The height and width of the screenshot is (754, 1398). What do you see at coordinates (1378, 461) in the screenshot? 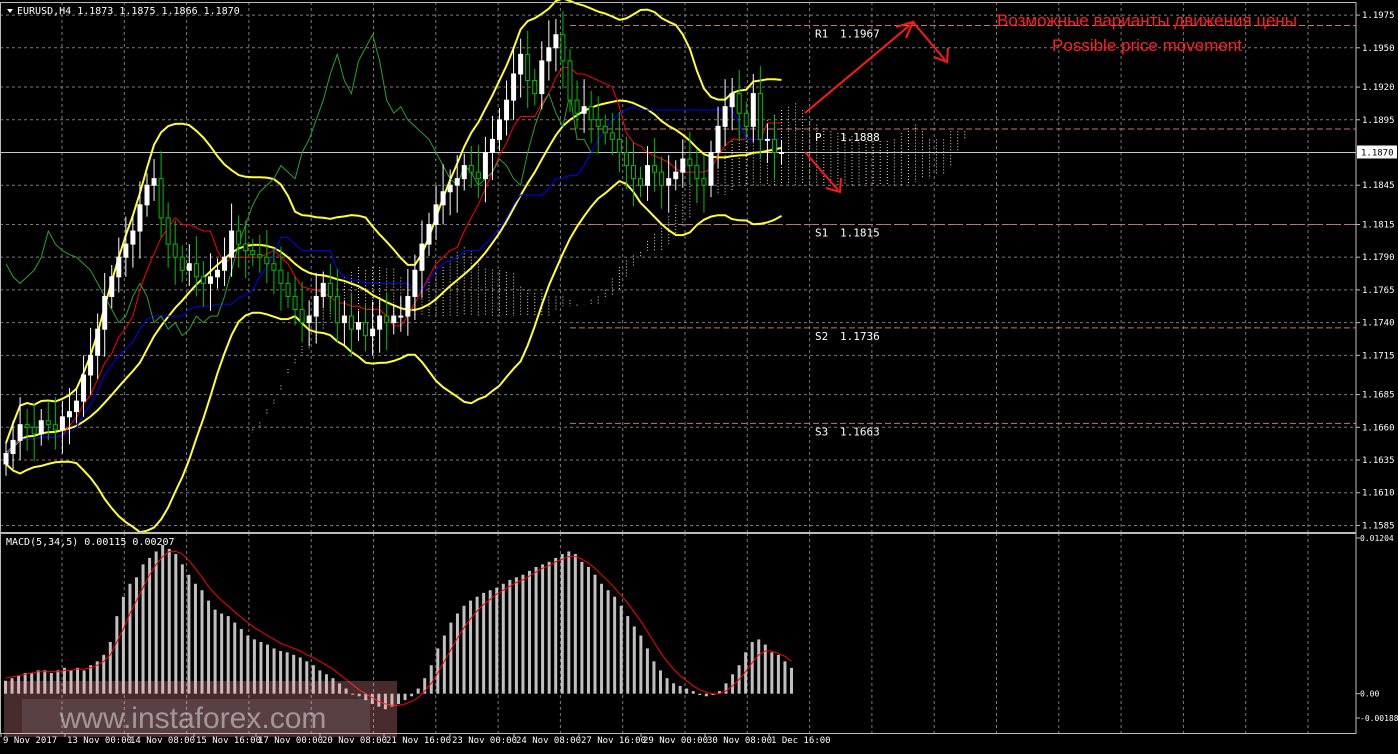
I see `y-tick-label: 1.1635` at bounding box center [1378, 461].